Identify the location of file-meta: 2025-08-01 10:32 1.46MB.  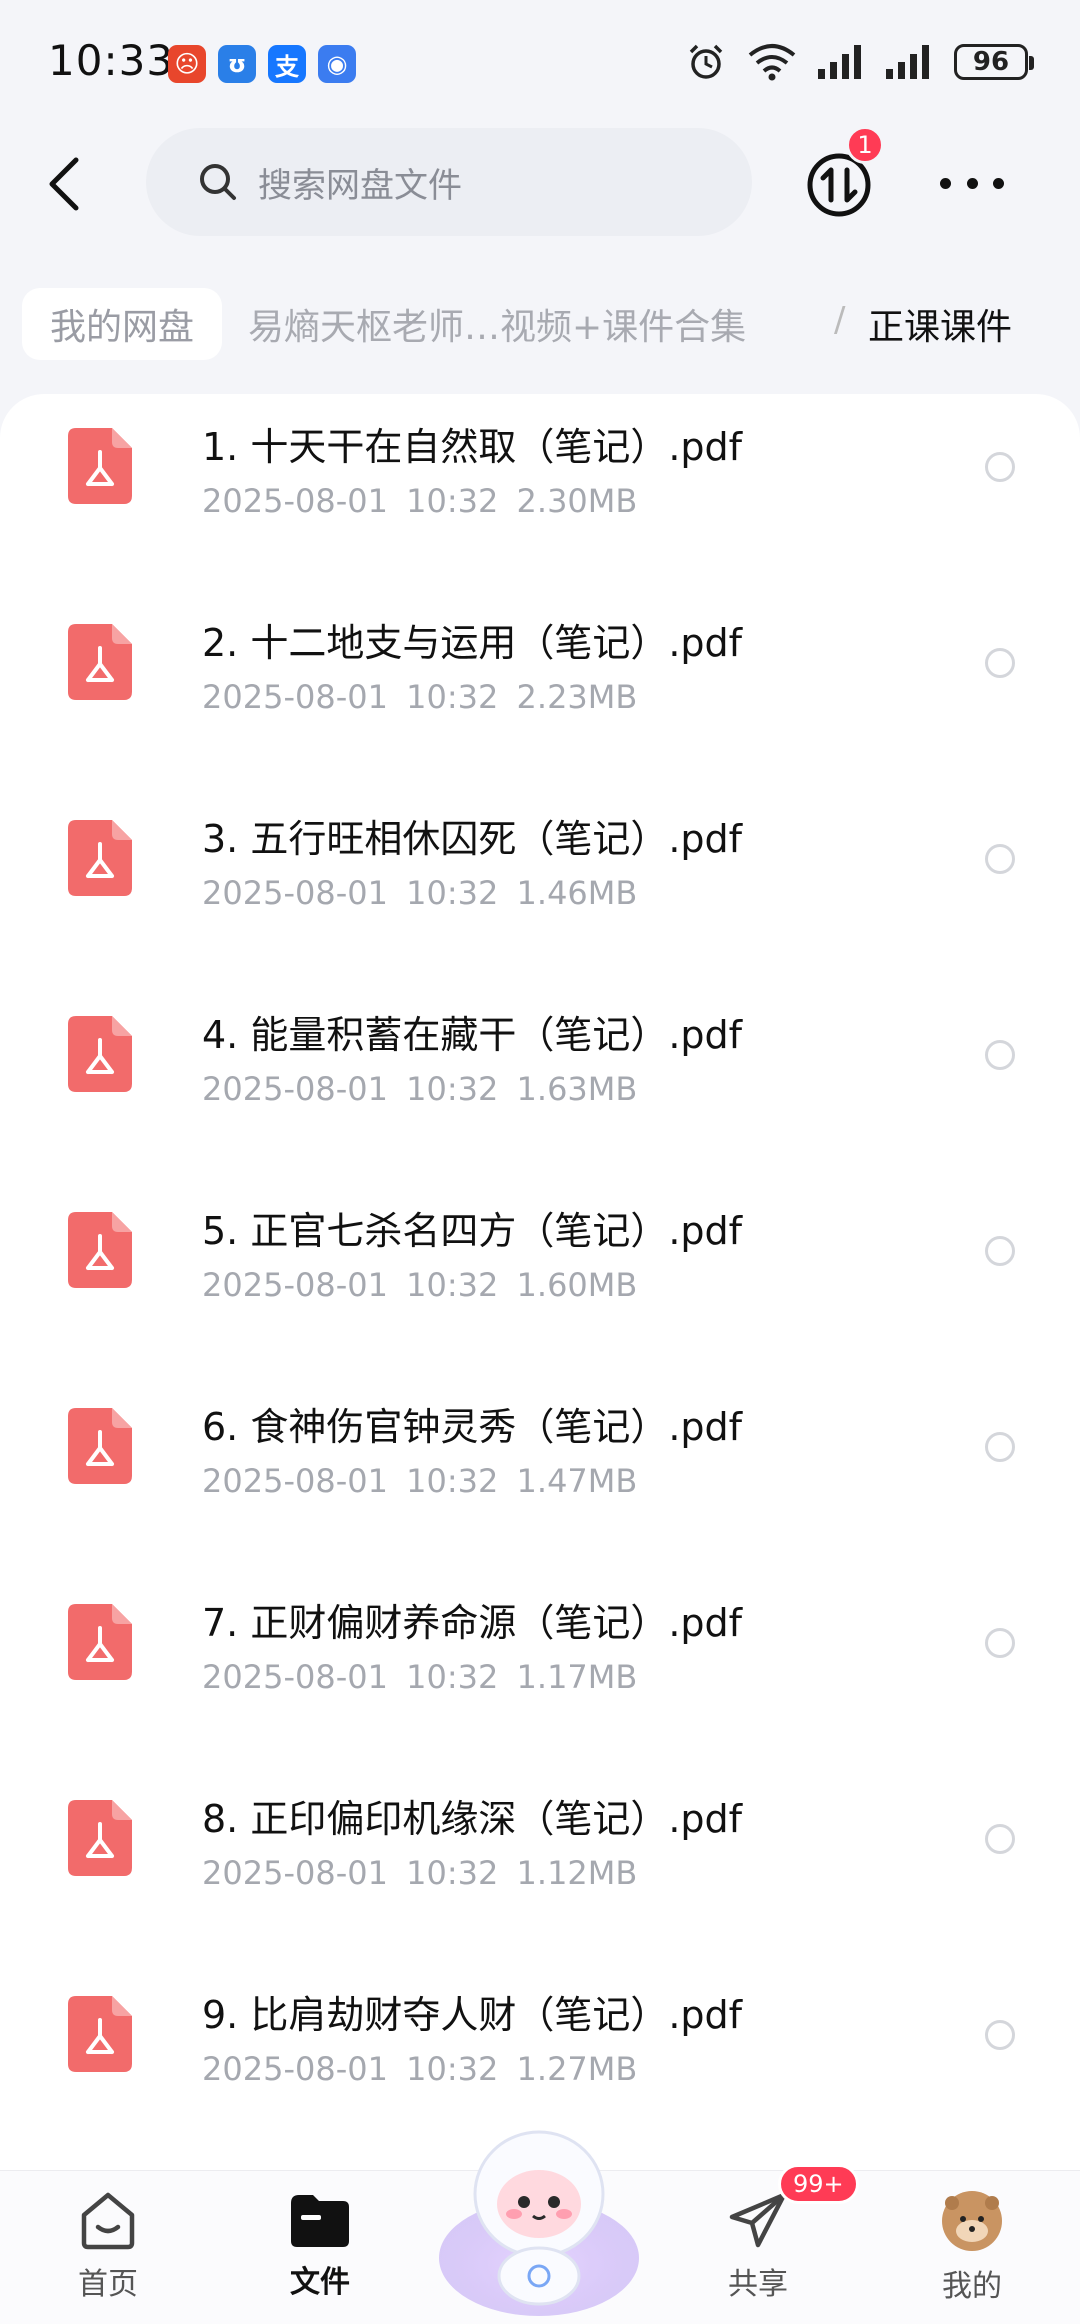
(419, 893).